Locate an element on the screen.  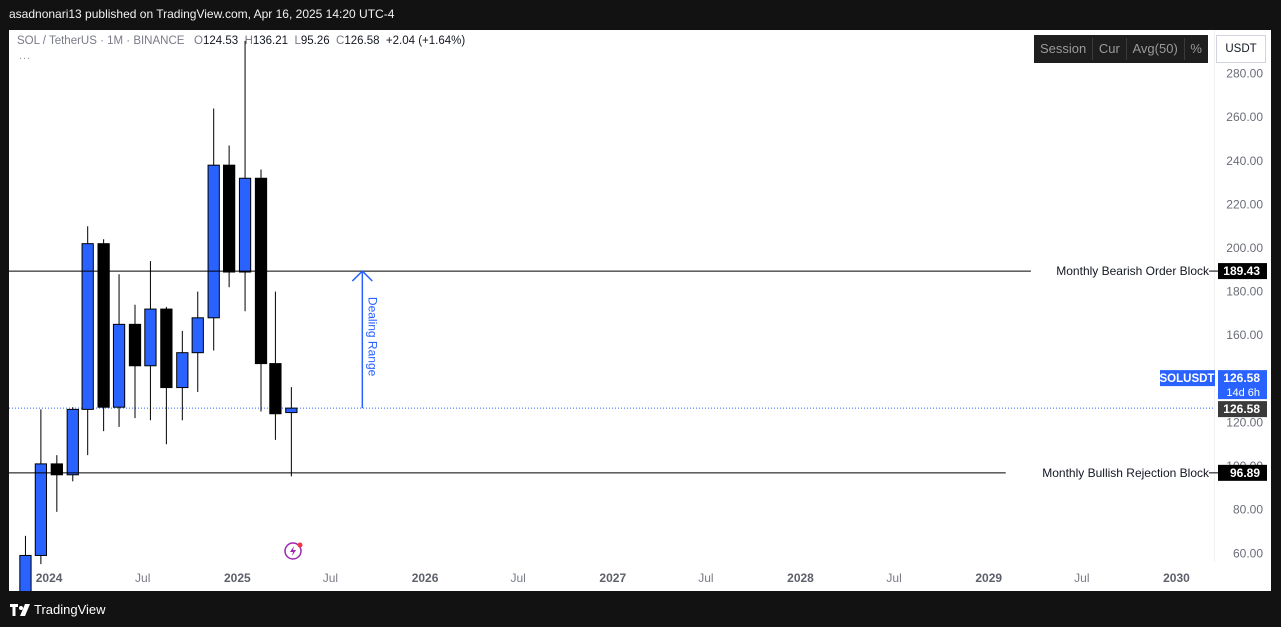
footer: TradingView is located at coordinates (640, 609).